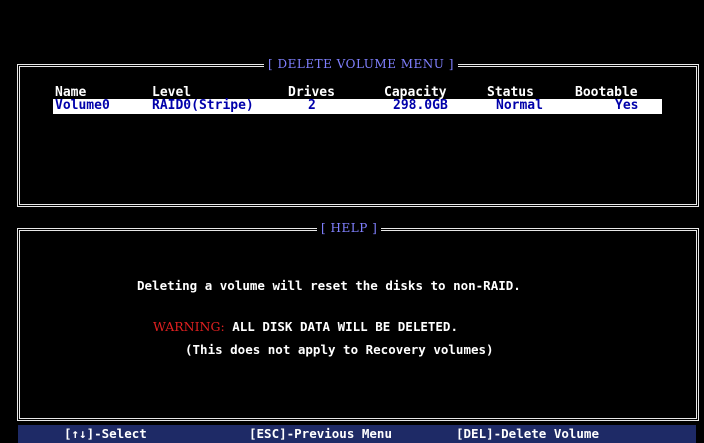  I want to click on volume-level: RAID0(Stripe), so click(203, 105).